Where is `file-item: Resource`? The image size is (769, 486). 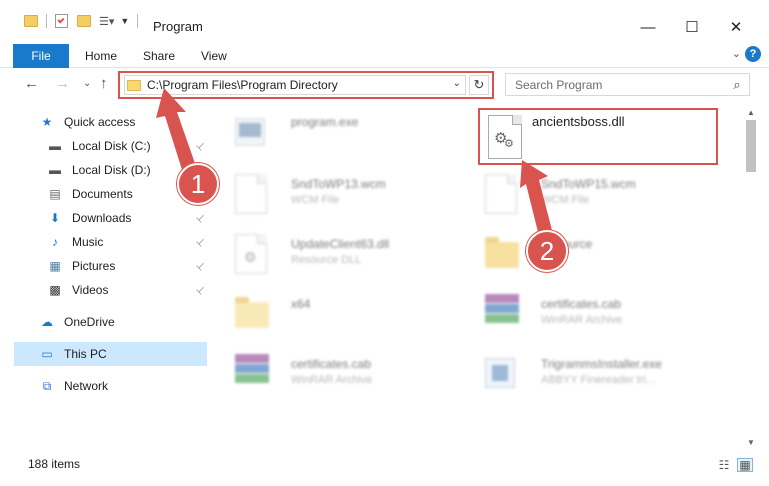 file-item: Resource is located at coordinates (583, 253).